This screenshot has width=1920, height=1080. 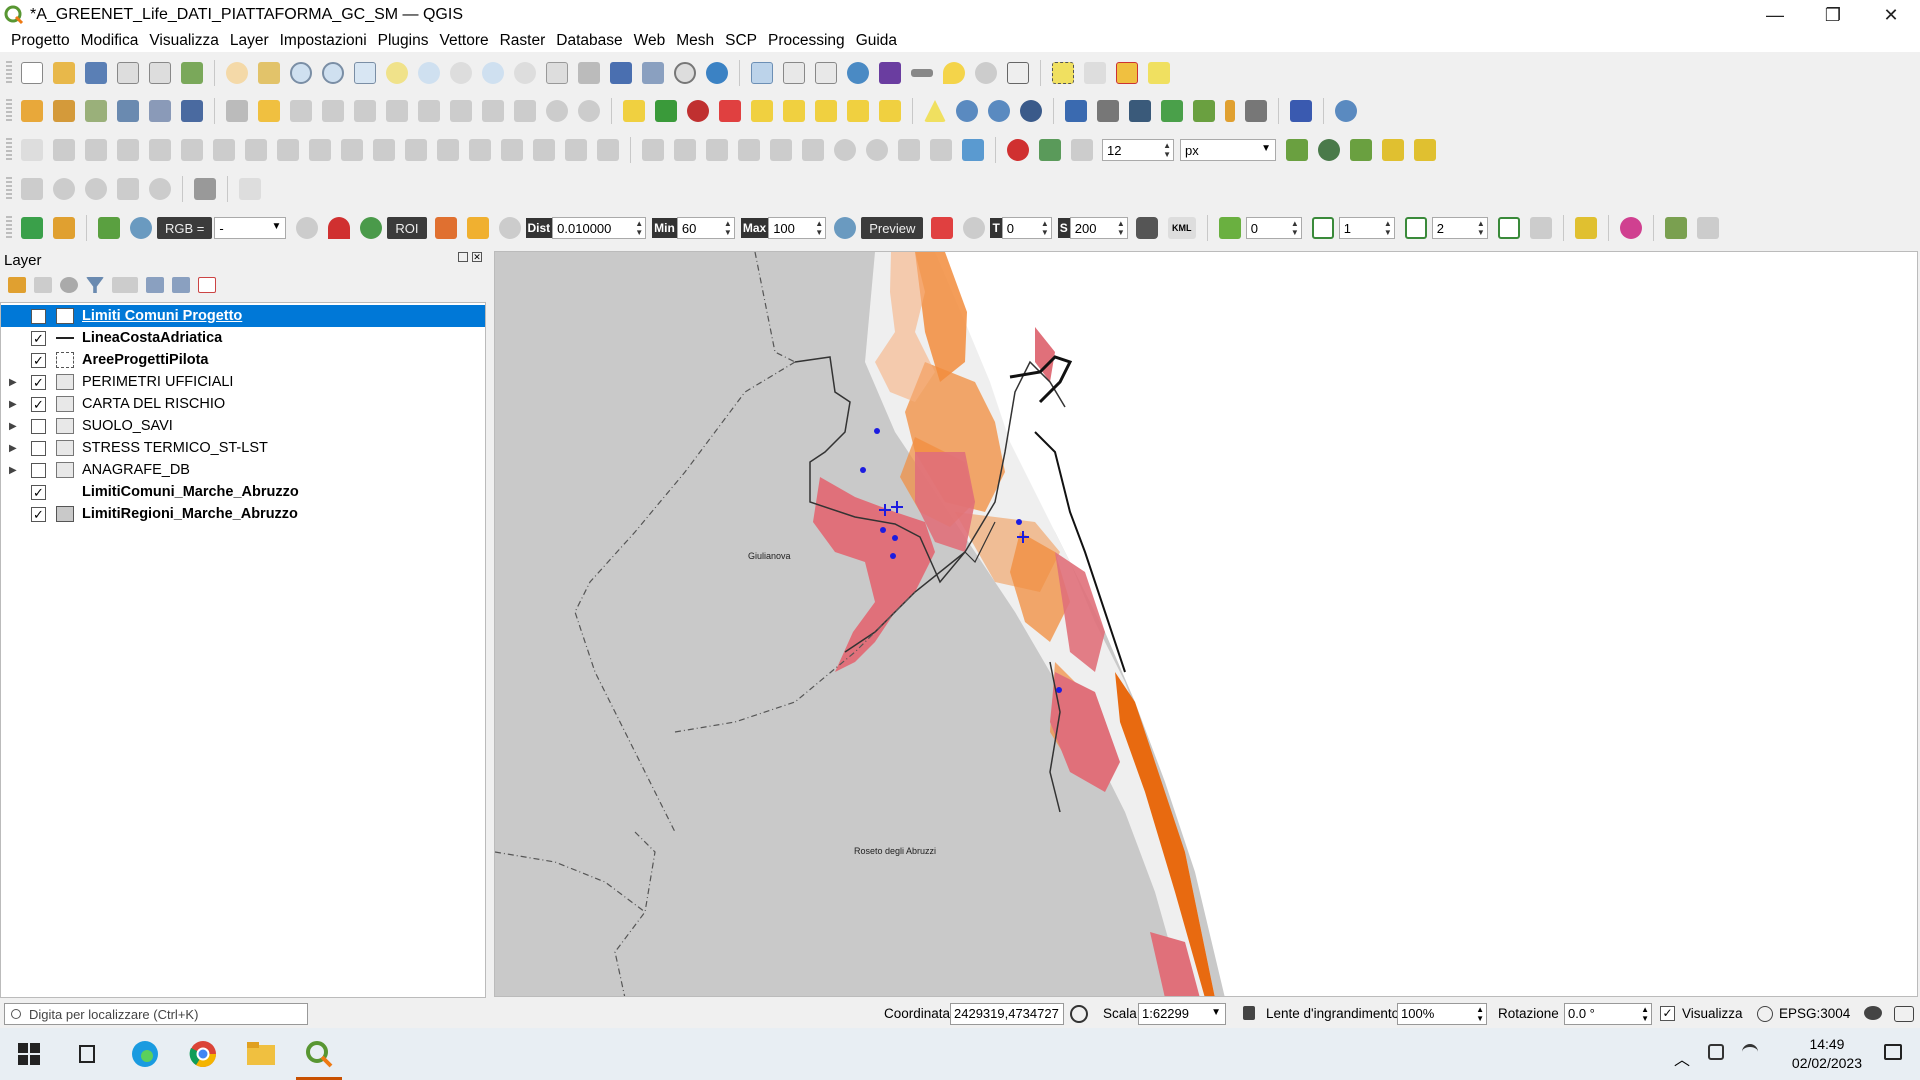 I want to click on zoom-in-icon, so click(x=301, y=73).